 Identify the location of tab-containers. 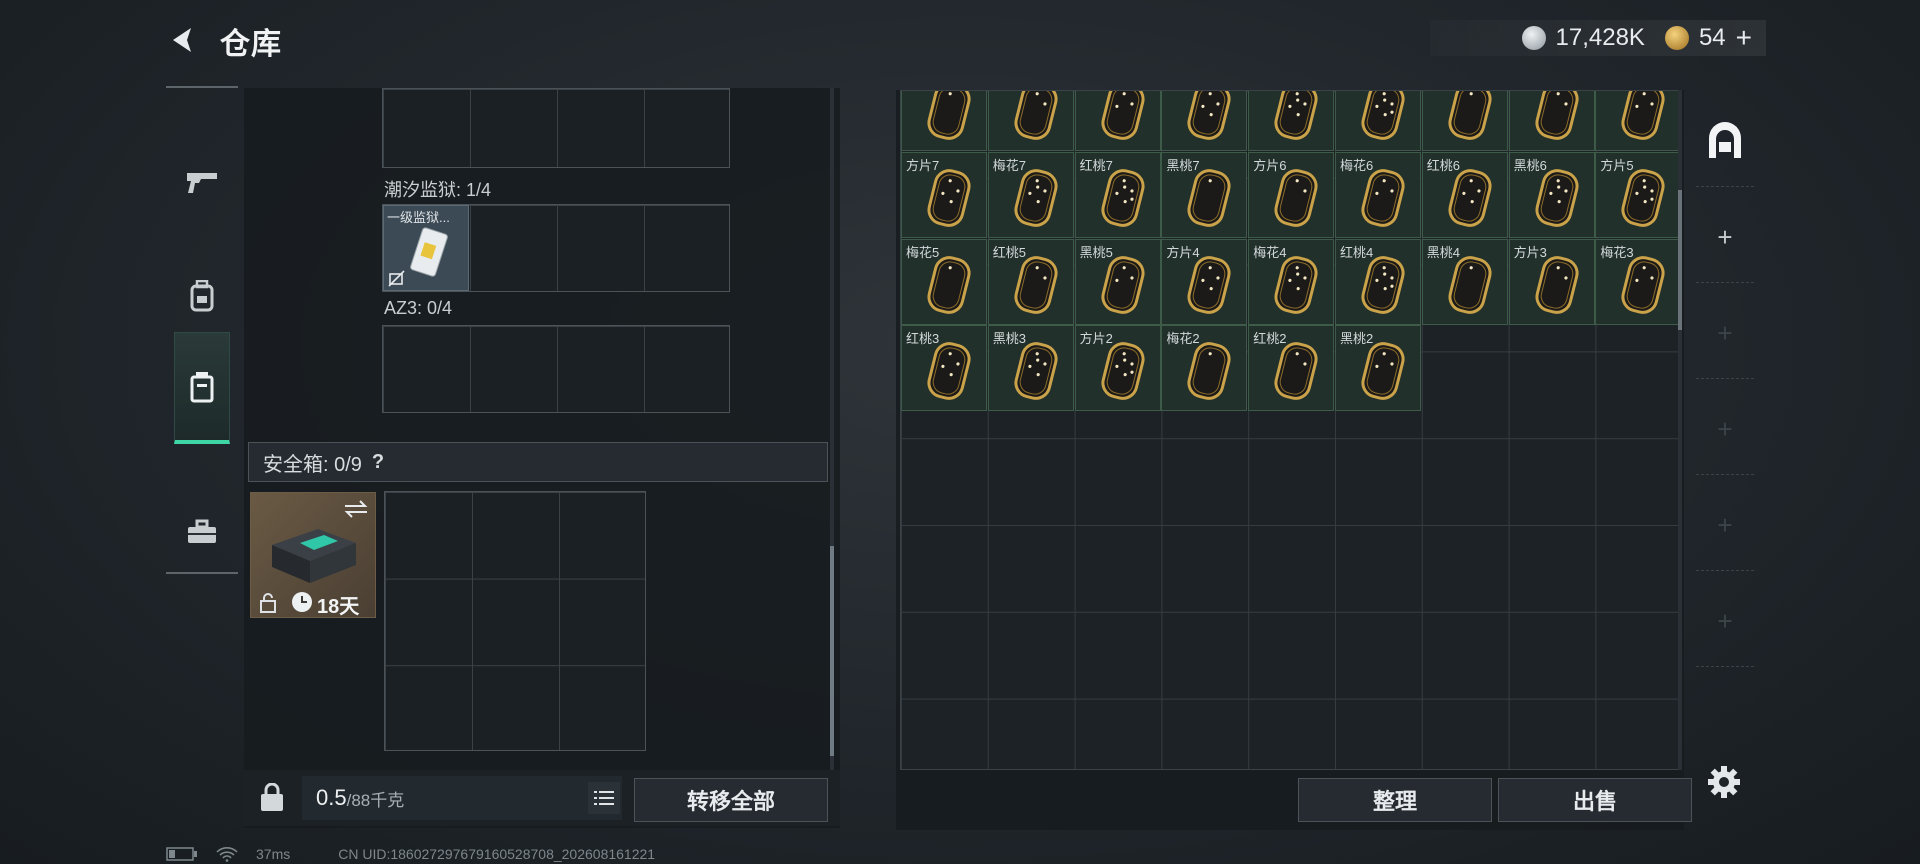
(202, 388).